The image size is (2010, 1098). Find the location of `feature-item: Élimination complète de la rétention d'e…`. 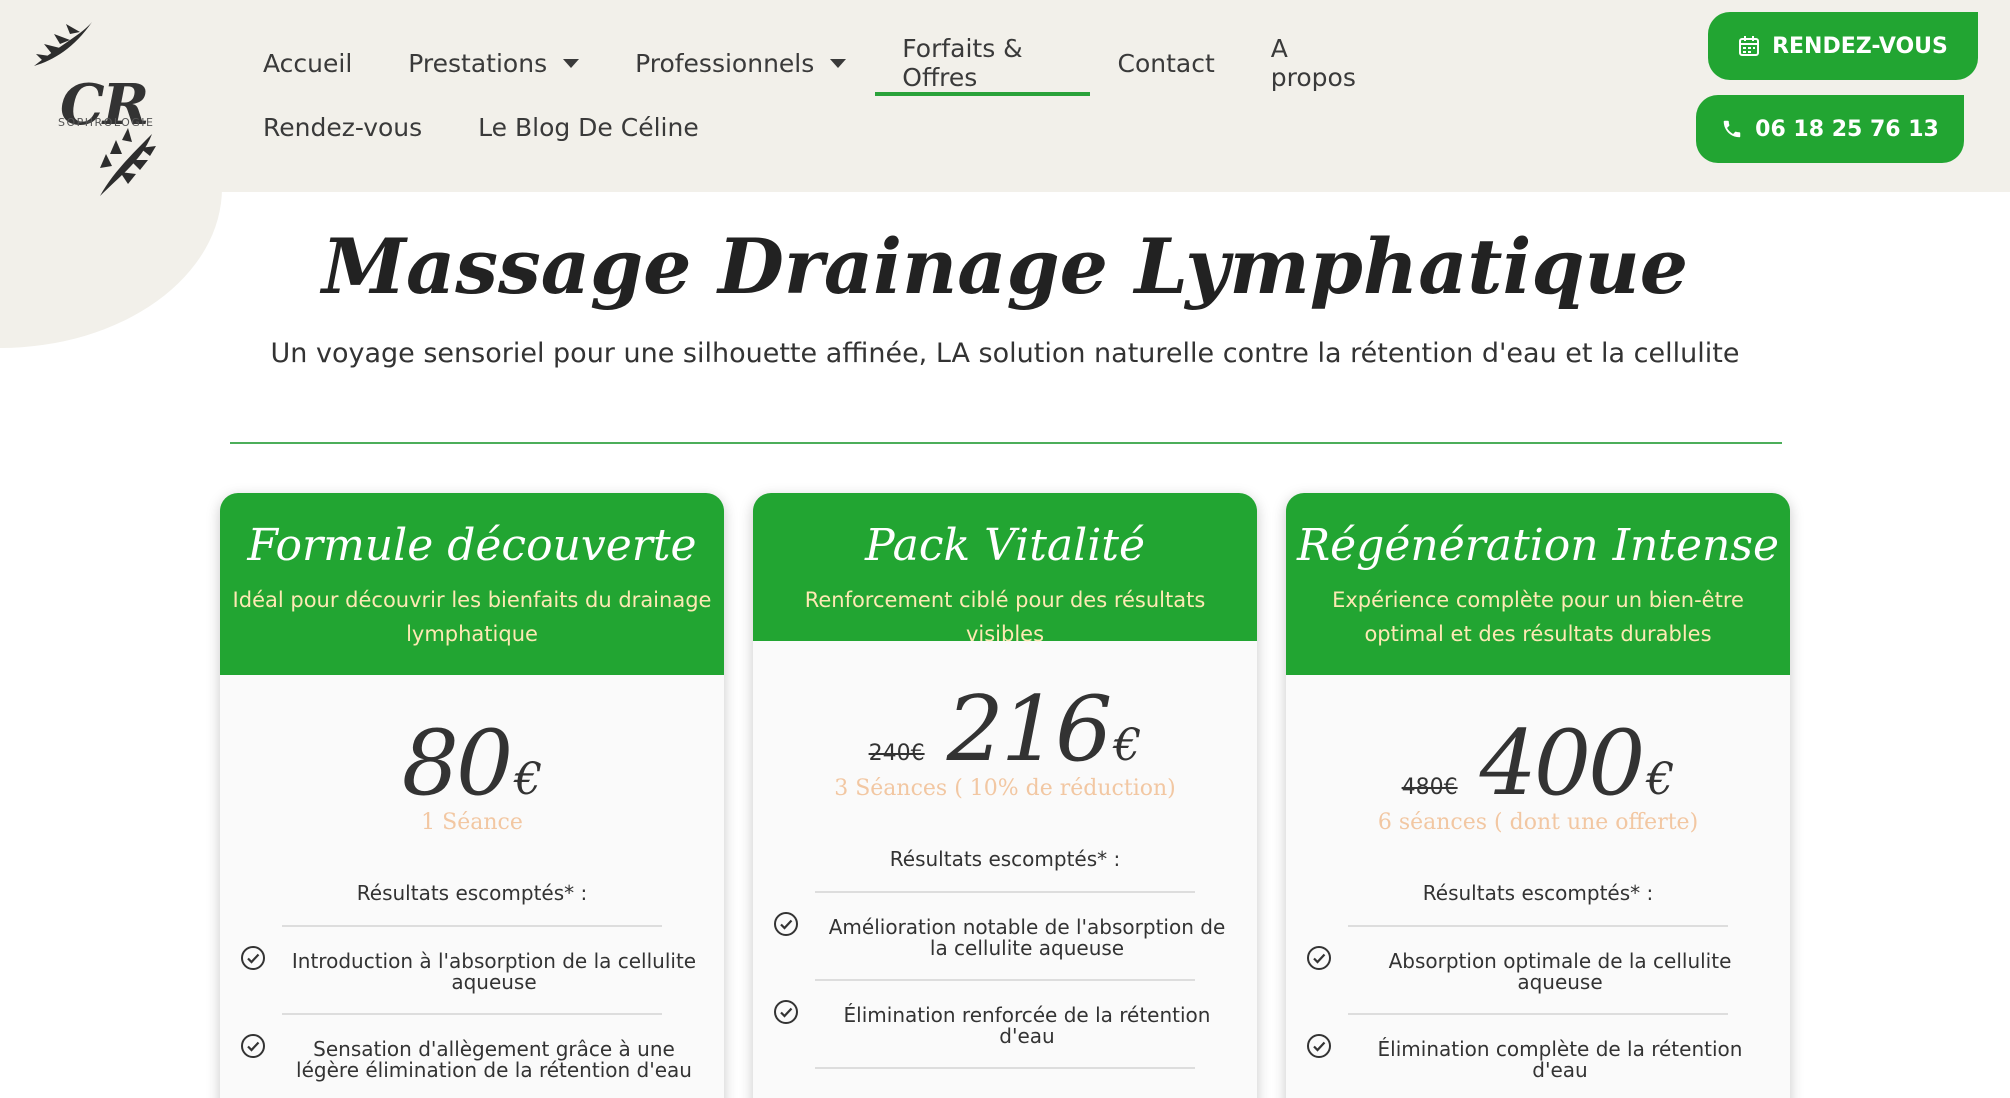

feature-item: Élimination complète de la rétention d'e… is located at coordinates (1538, 1048).